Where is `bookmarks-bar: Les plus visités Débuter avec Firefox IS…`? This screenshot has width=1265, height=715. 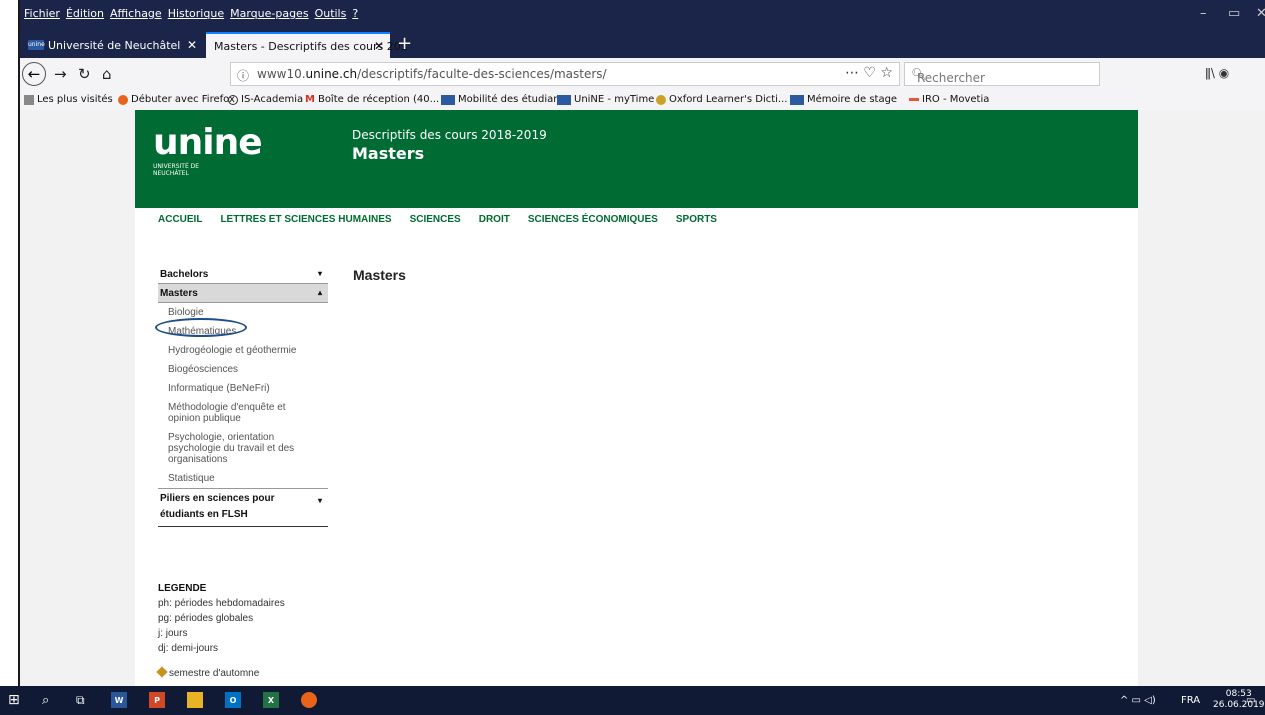 bookmarks-bar: Les plus visités Débuter avec Firefox IS… is located at coordinates (642, 100).